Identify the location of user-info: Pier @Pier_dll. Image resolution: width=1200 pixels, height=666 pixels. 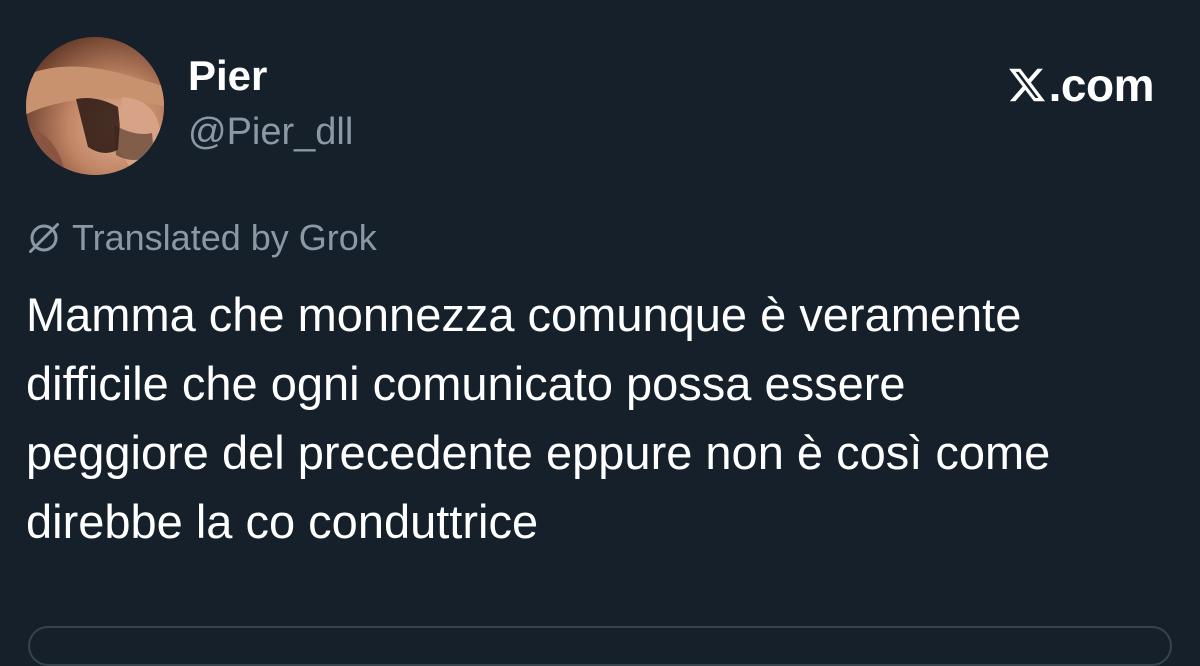
(270, 103).